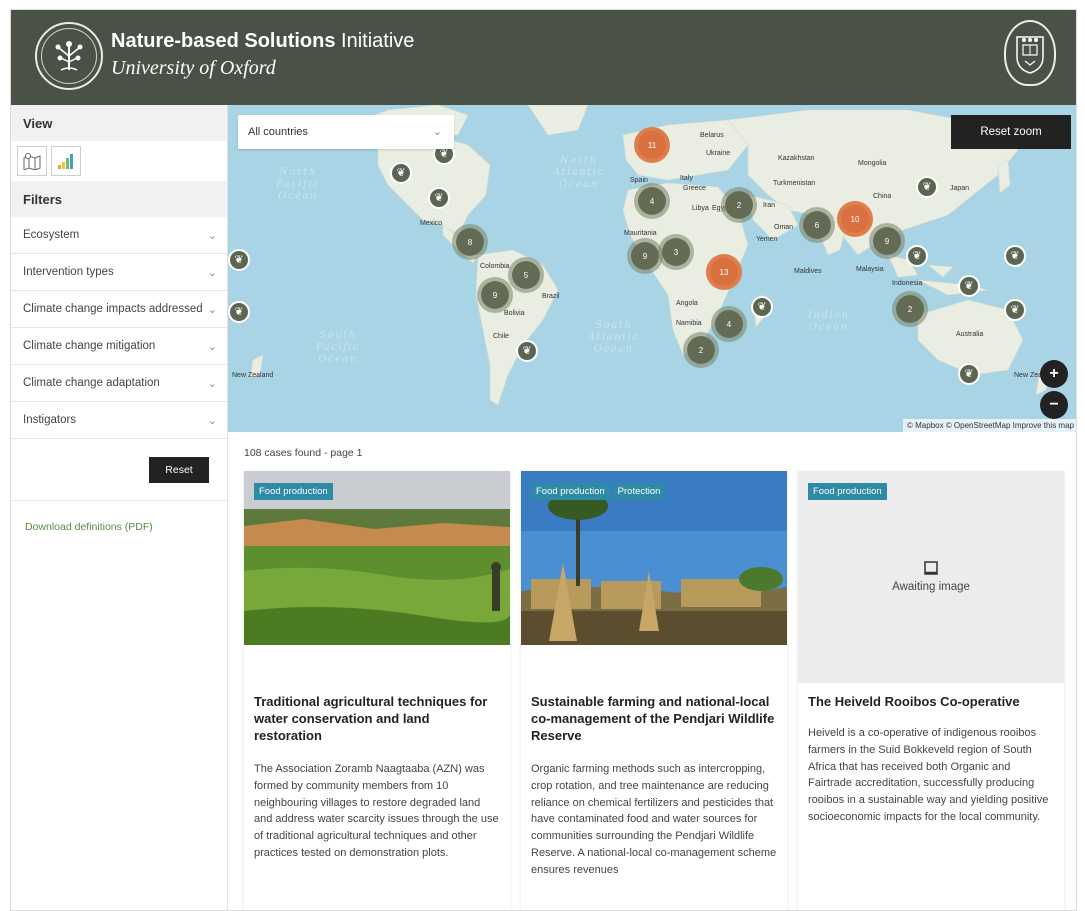 The height and width of the screenshot is (911, 1085). Describe the element at coordinates (119, 383) in the screenshot. I see `filter-climate-adaptation: Climate change adaptation ⌄` at that location.